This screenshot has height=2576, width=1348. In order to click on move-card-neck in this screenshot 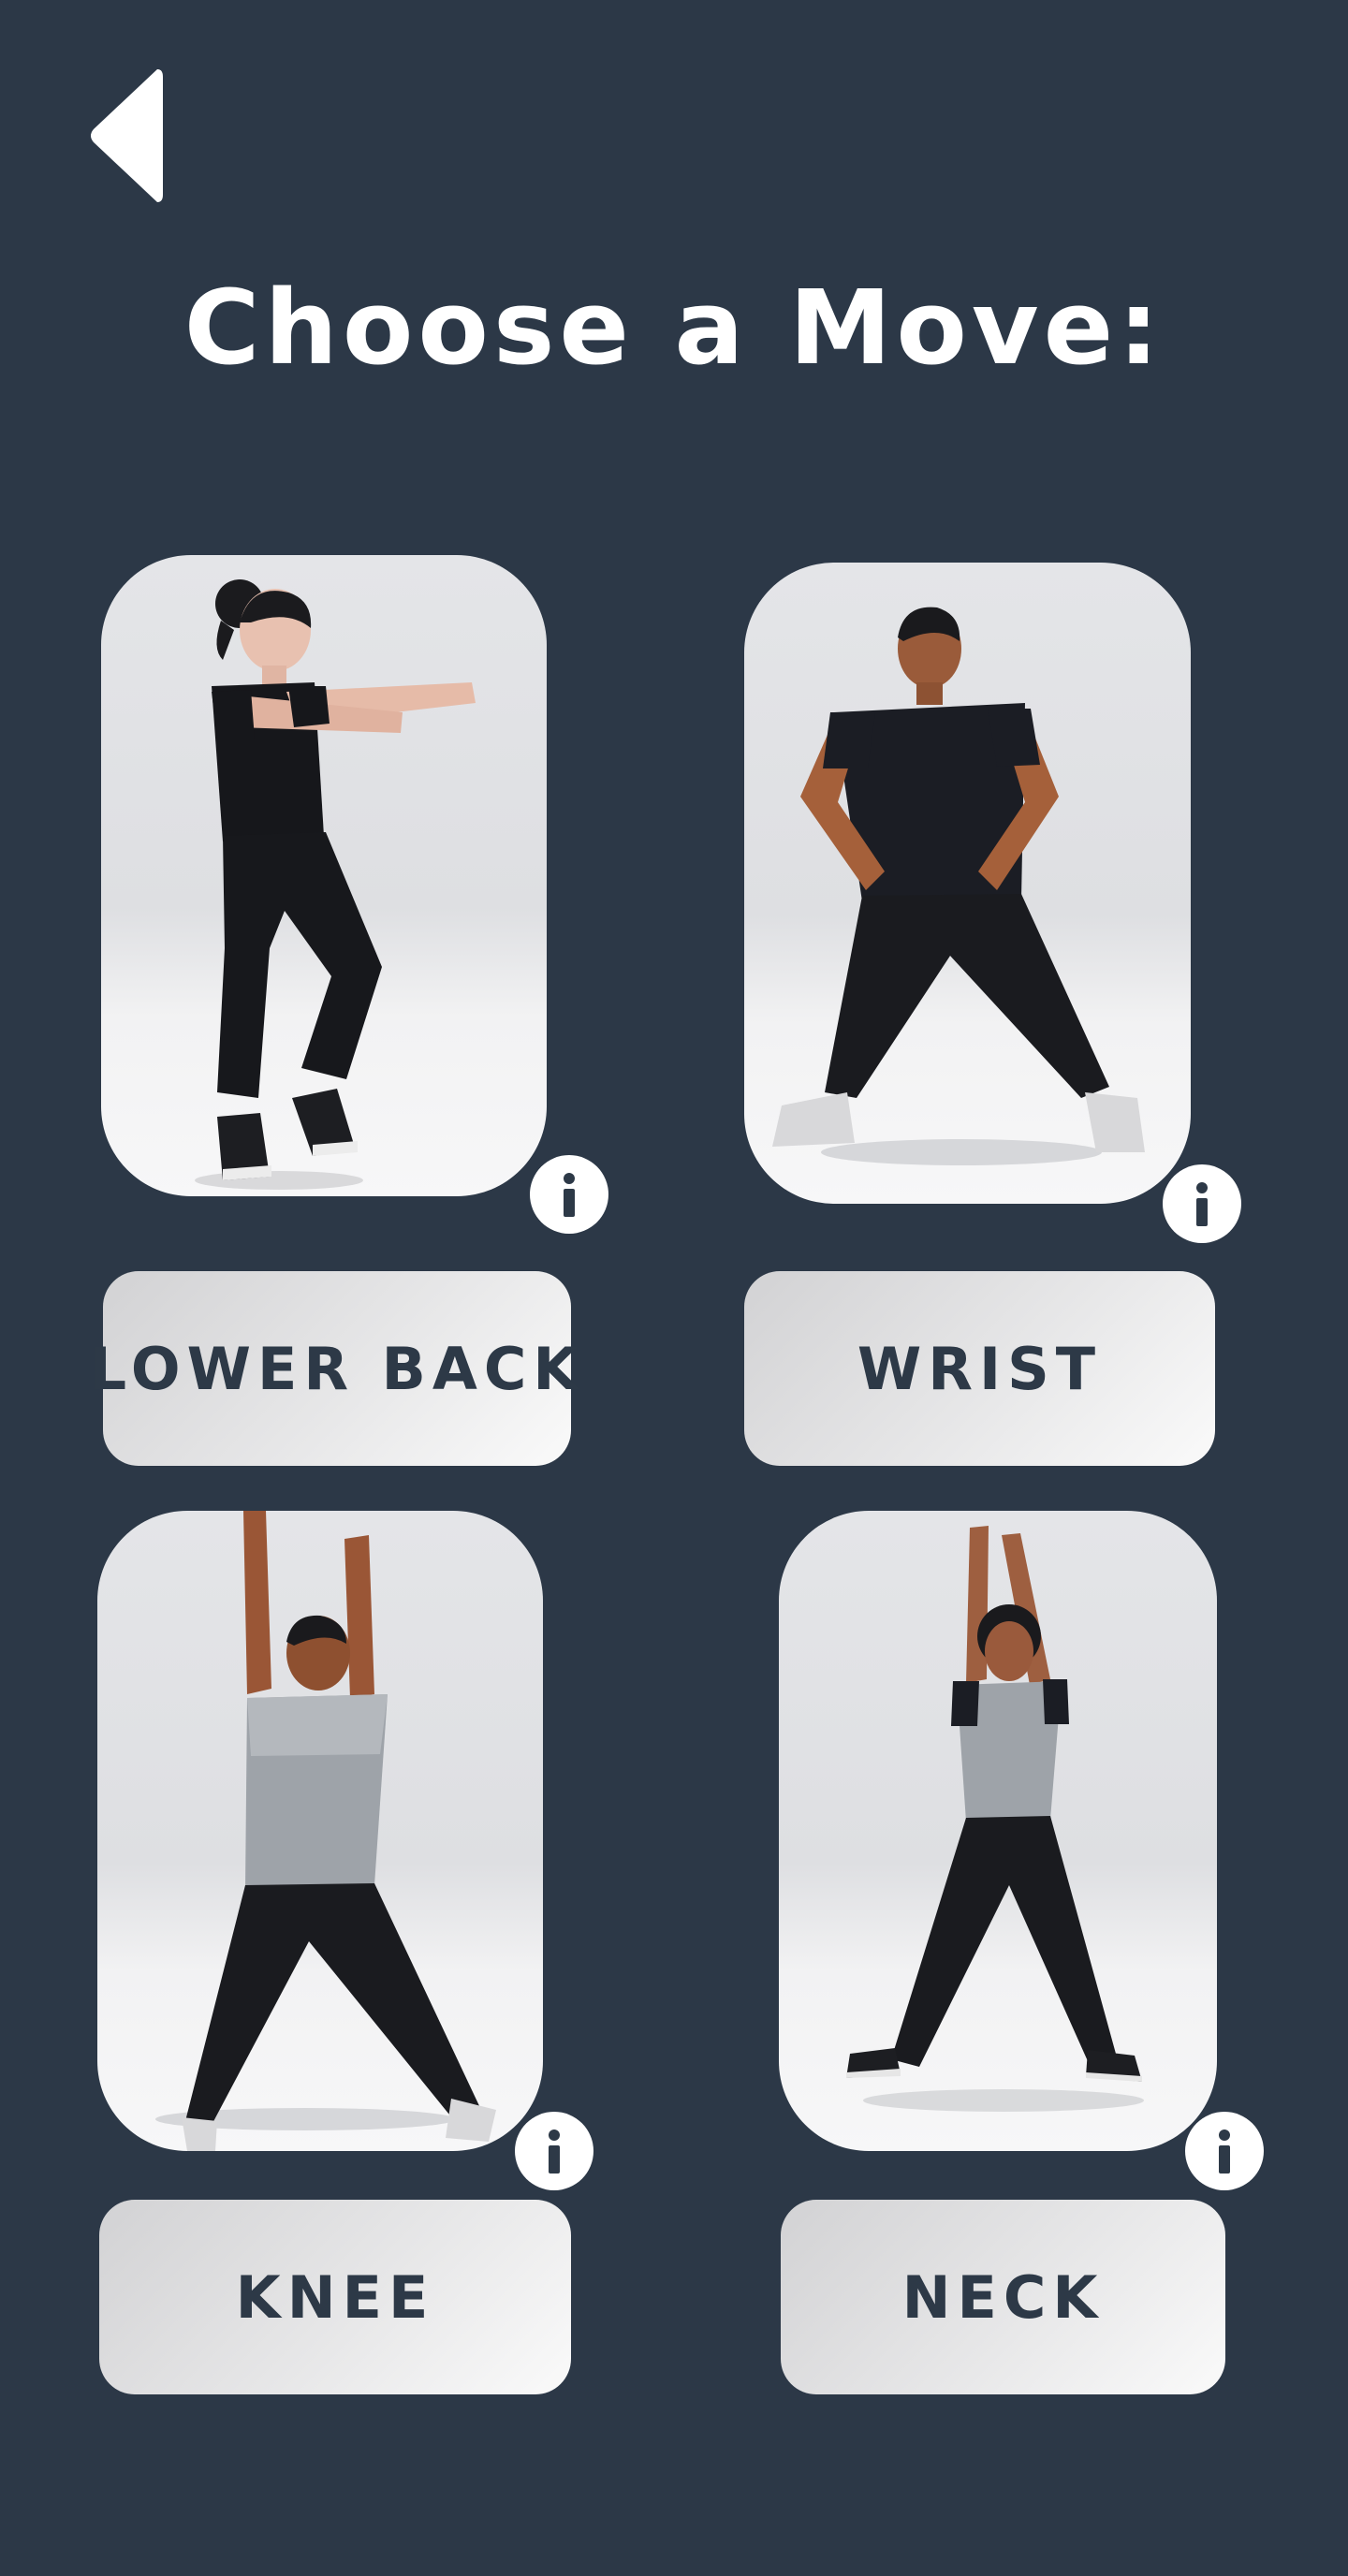, I will do `click(998, 1831)`.